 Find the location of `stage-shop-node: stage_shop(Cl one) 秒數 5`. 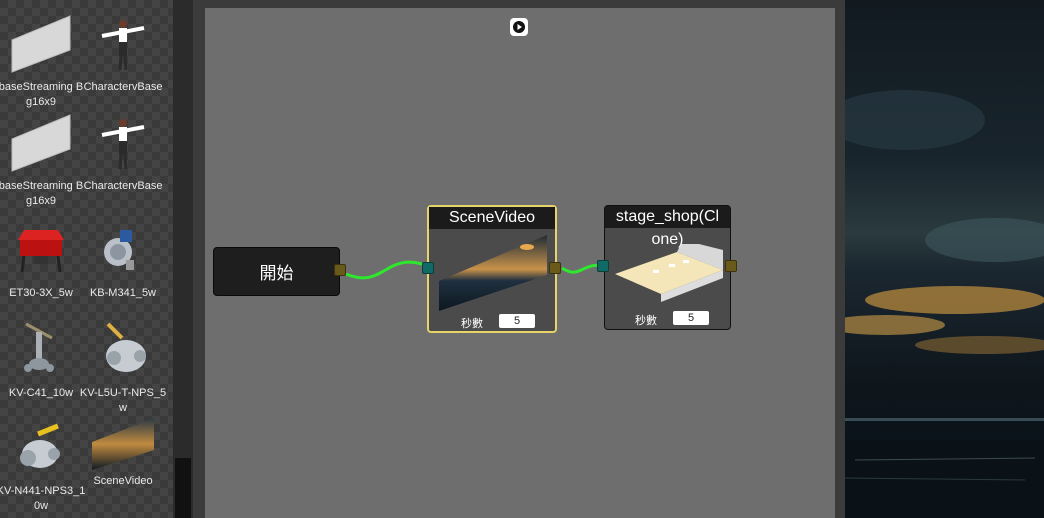

stage-shop-node: stage_shop(Cl one) 秒數 5 is located at coordinates (667, 267).